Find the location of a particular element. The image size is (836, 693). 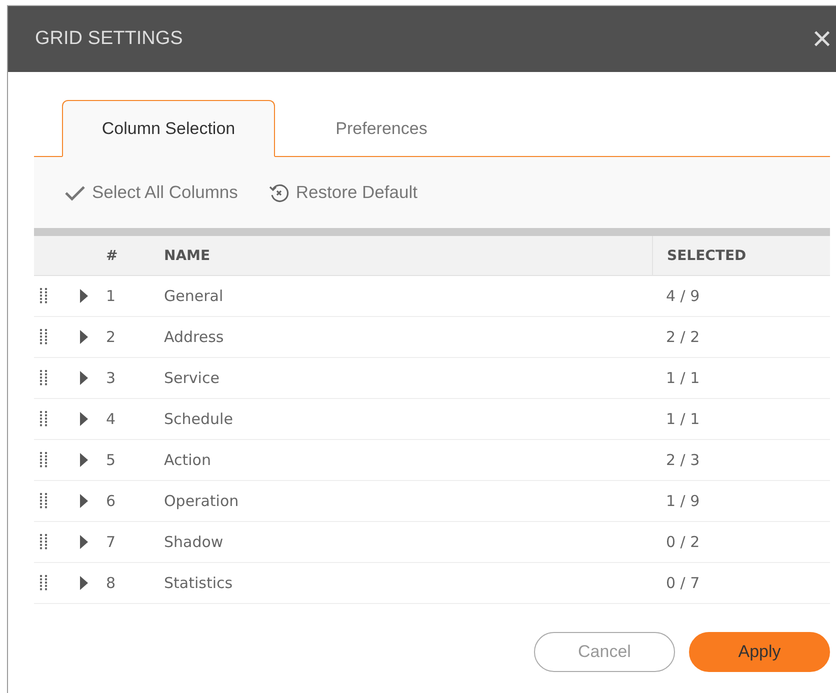

close-button: × is located at coordinates (822, 39).